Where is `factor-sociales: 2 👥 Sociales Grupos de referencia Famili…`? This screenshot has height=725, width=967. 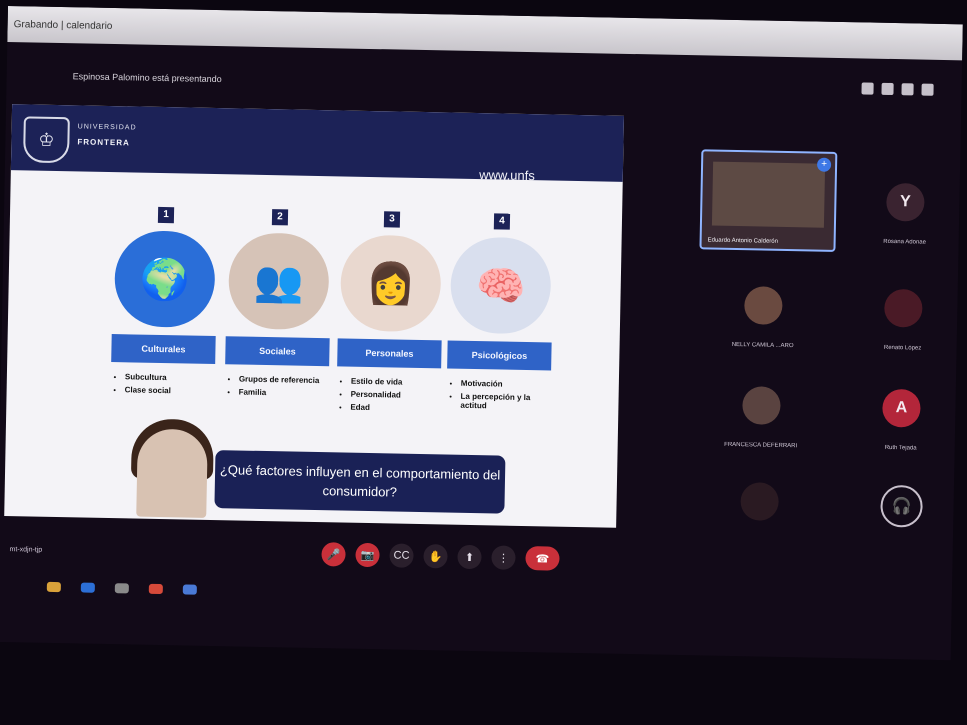
factor-sociales: 2 👥 Sociales Grupos de referencia Famili… is located at coordinates (277, 334).